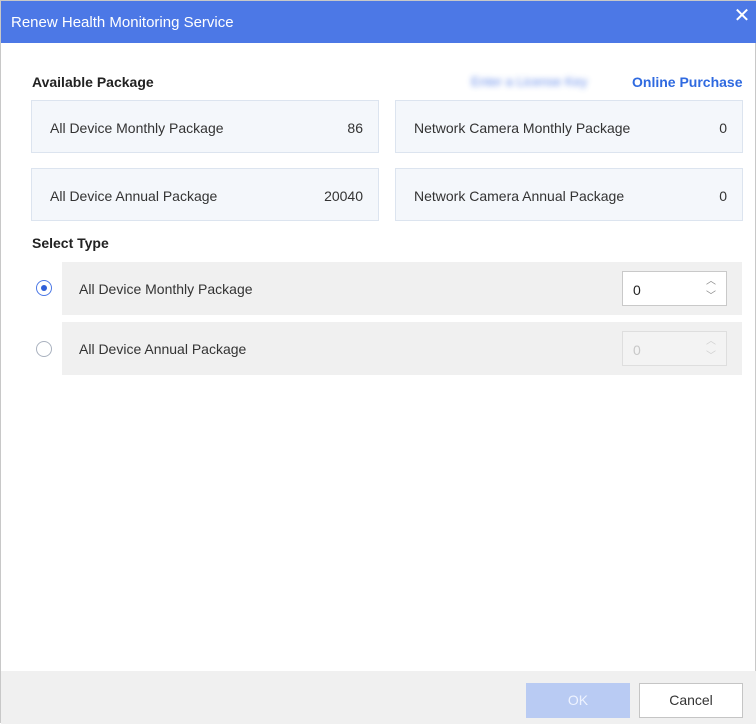 The width and height of the screenshot is (756, 724). Describe the element at coordinates (355, 128) in the screenshot. I see `package-value: 86` at that location.